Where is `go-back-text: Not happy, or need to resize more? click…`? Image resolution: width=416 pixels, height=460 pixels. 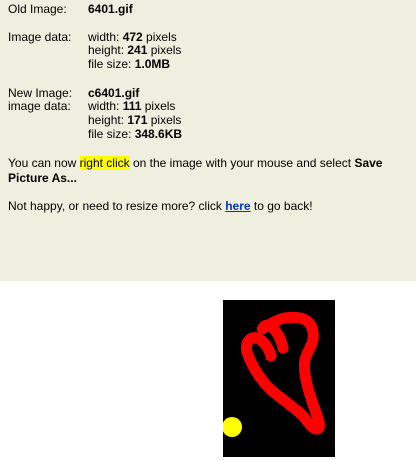
go-back-text: Not happy, or need to resize more? click… is located at coordinates (160, 206).